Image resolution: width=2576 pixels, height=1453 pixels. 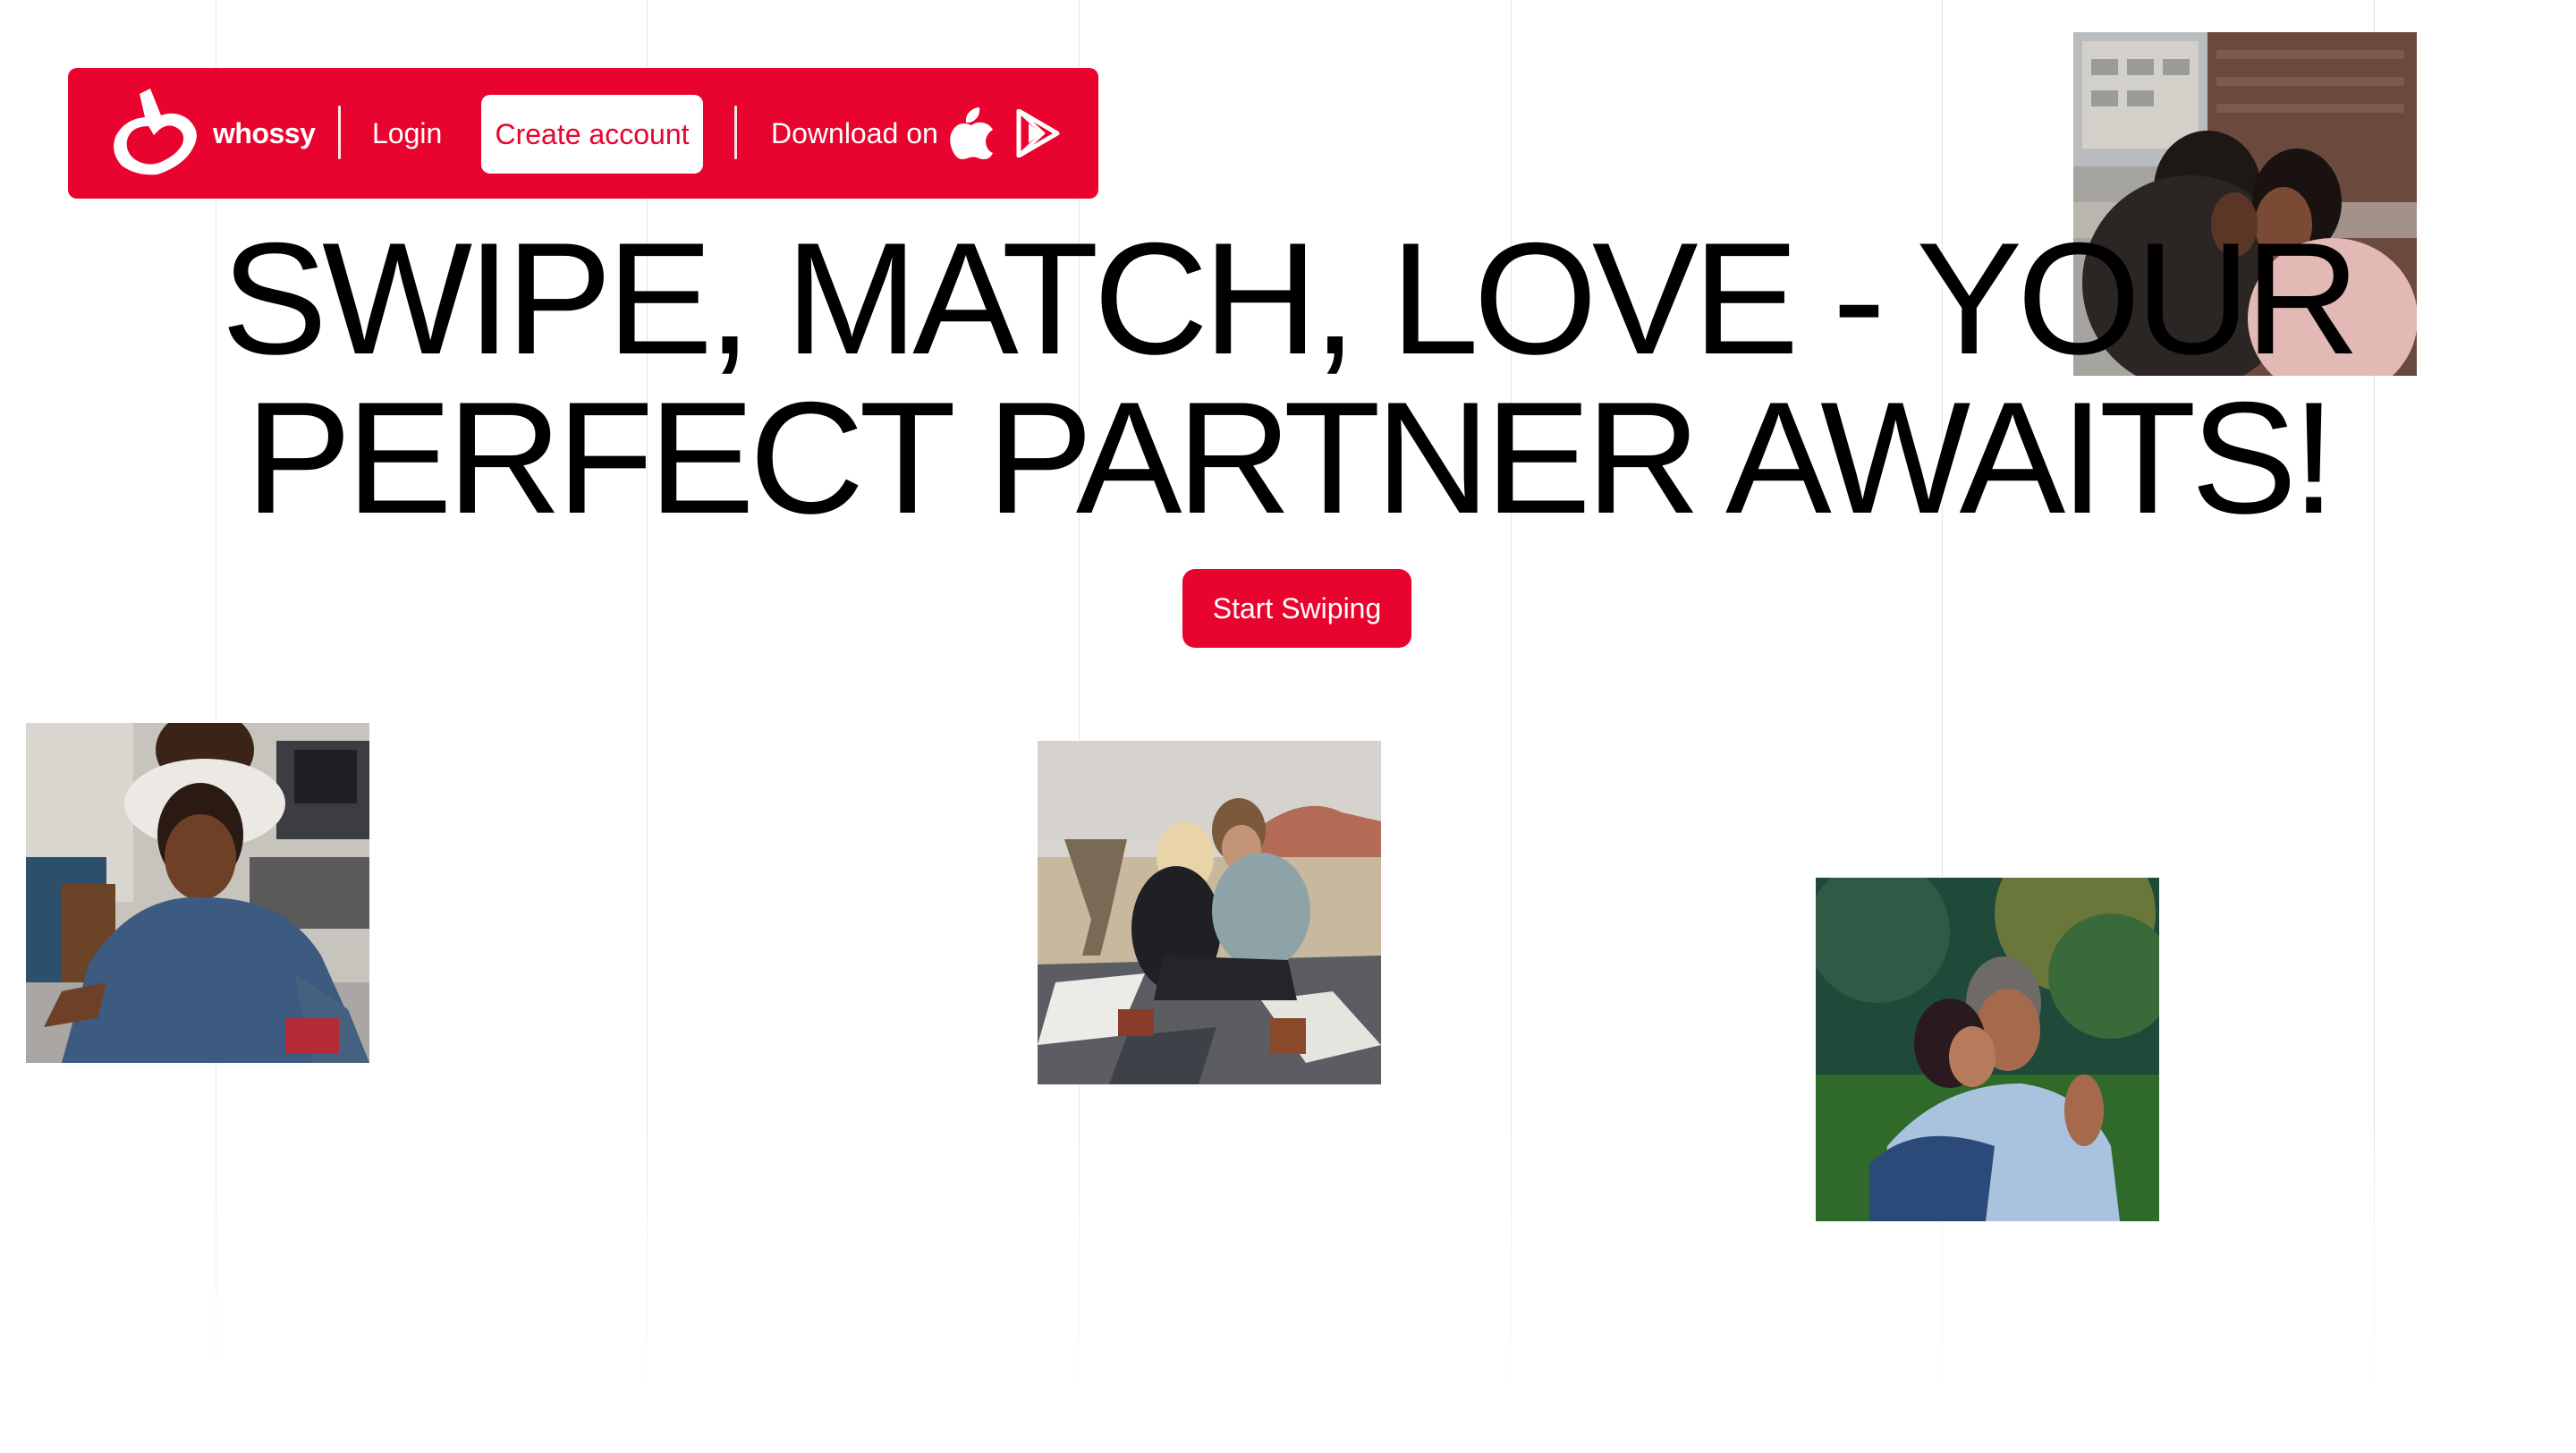 I want to click on login-link: Login, so click(x=407, y=133).